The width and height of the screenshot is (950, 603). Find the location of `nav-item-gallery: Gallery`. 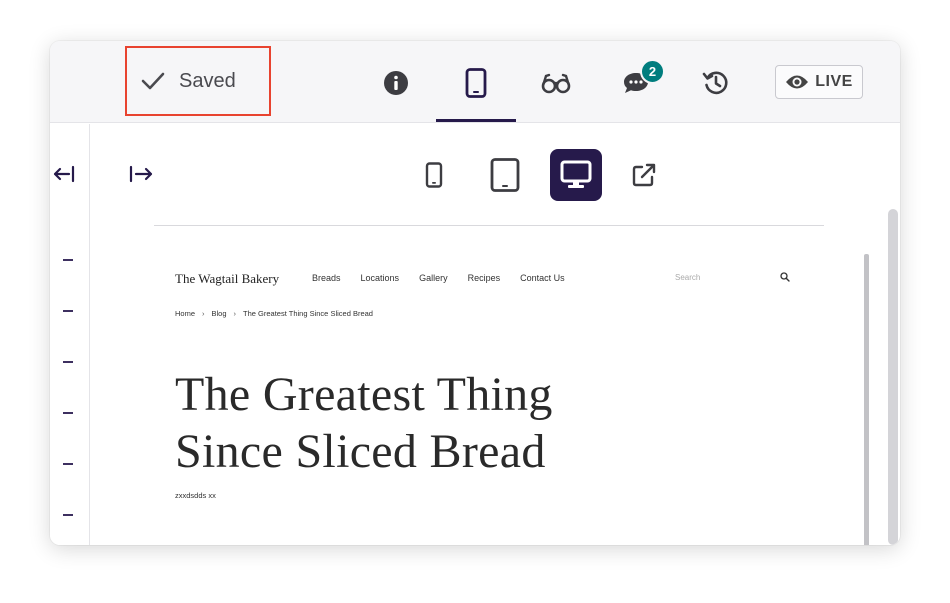

nav-item-gallery: Gallery is located at coordinates (433, 278).